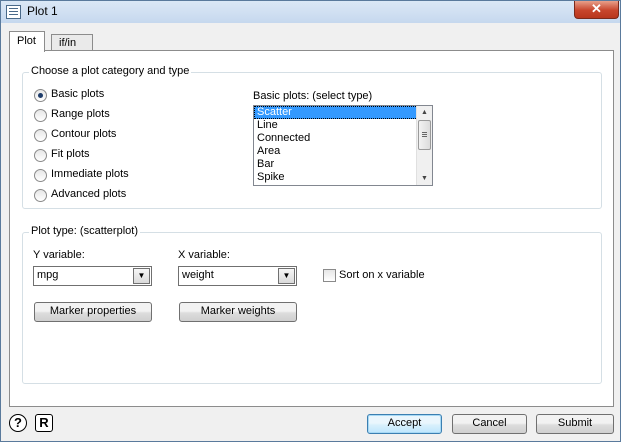  What do you see at coordinates (237, 276) in the screenshot?
I see `x-variable-combobox: weight ▼` at bounding box center [237, 276].